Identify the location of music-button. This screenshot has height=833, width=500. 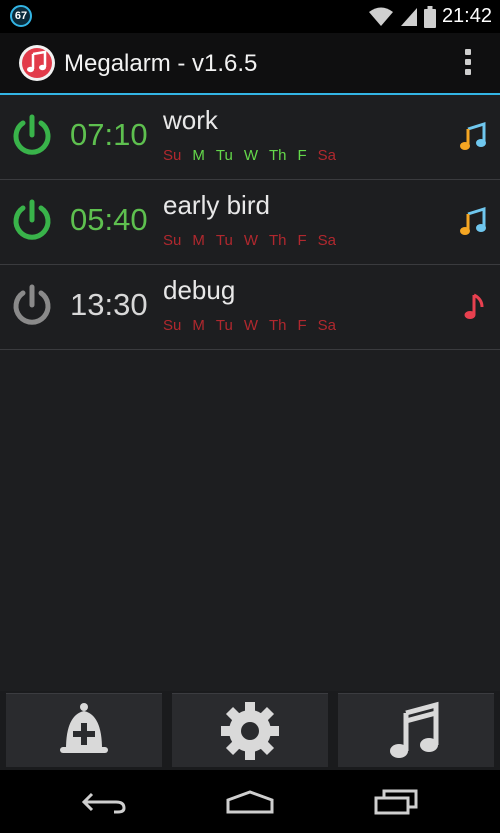
(416, 730).